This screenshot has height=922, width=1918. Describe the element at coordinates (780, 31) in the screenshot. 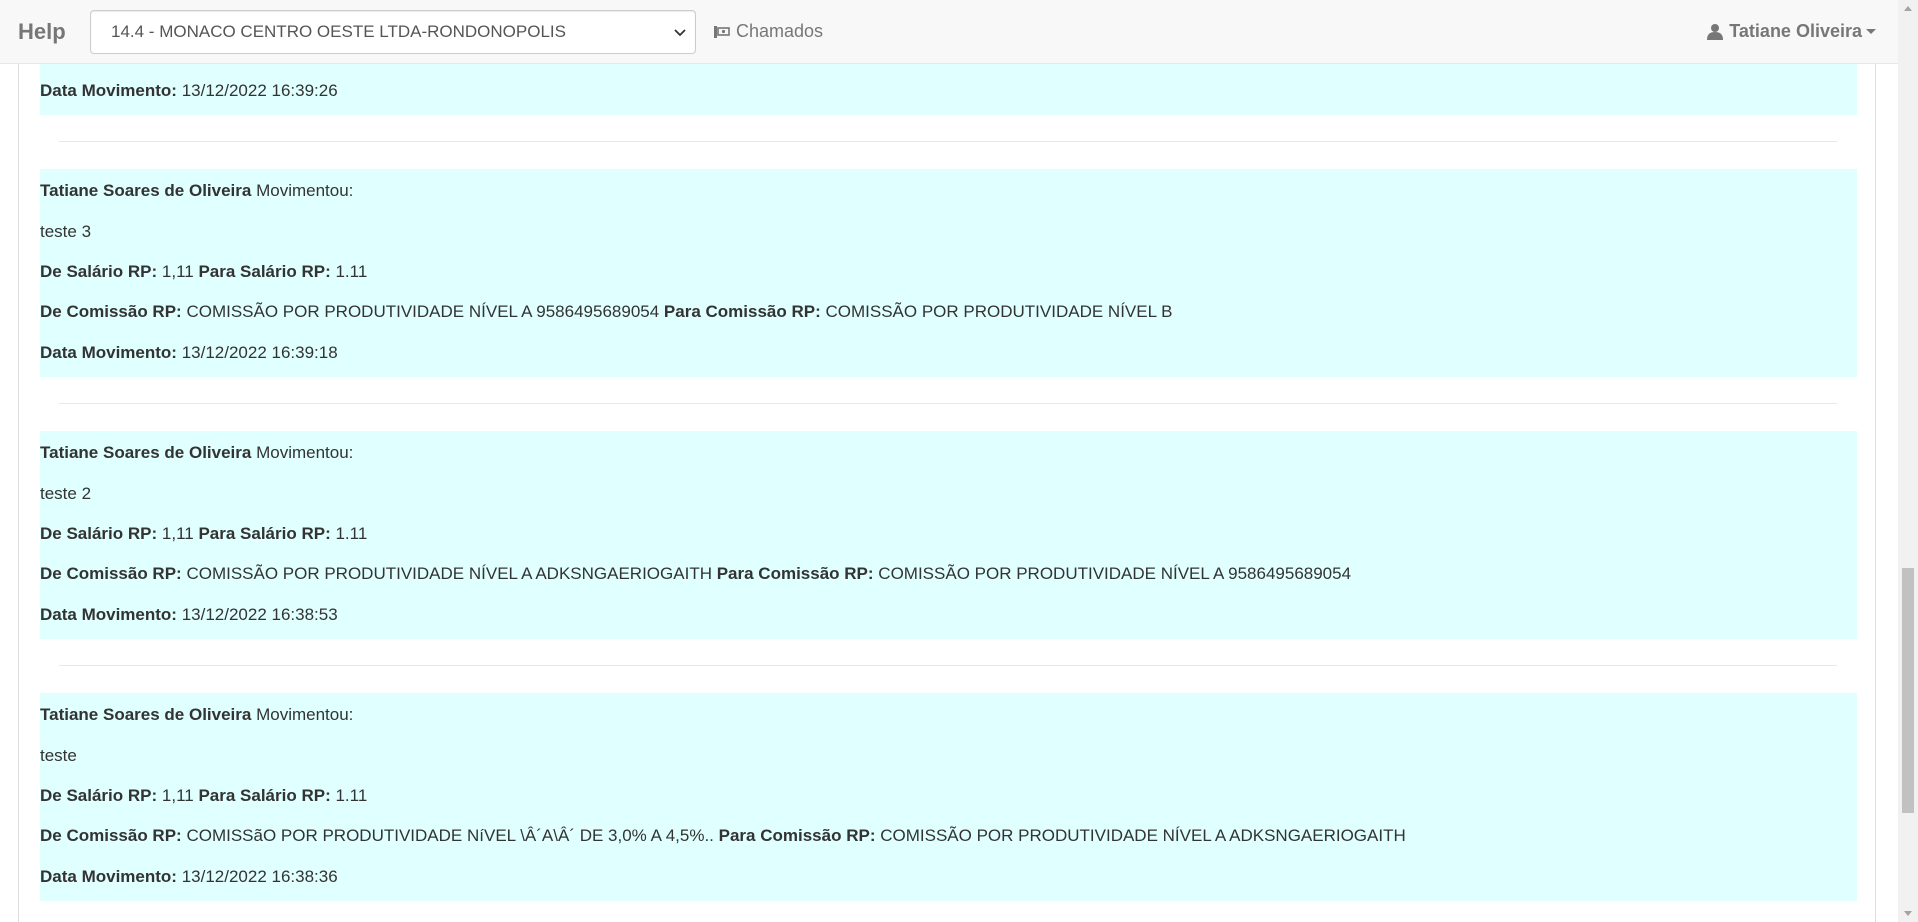

I see `chamados-label: Chamados` at that location.